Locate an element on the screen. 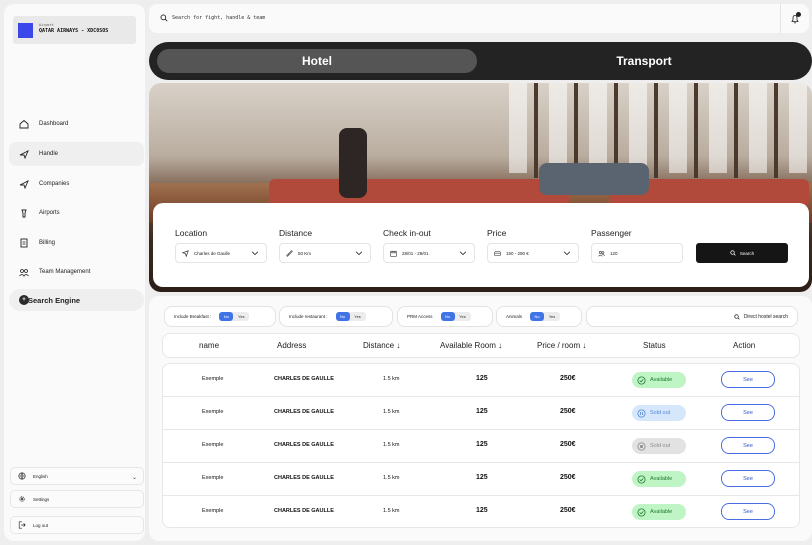 The image size is (812, 545). sidebar-item-billing: Billing is located at coordinates (76, 243).